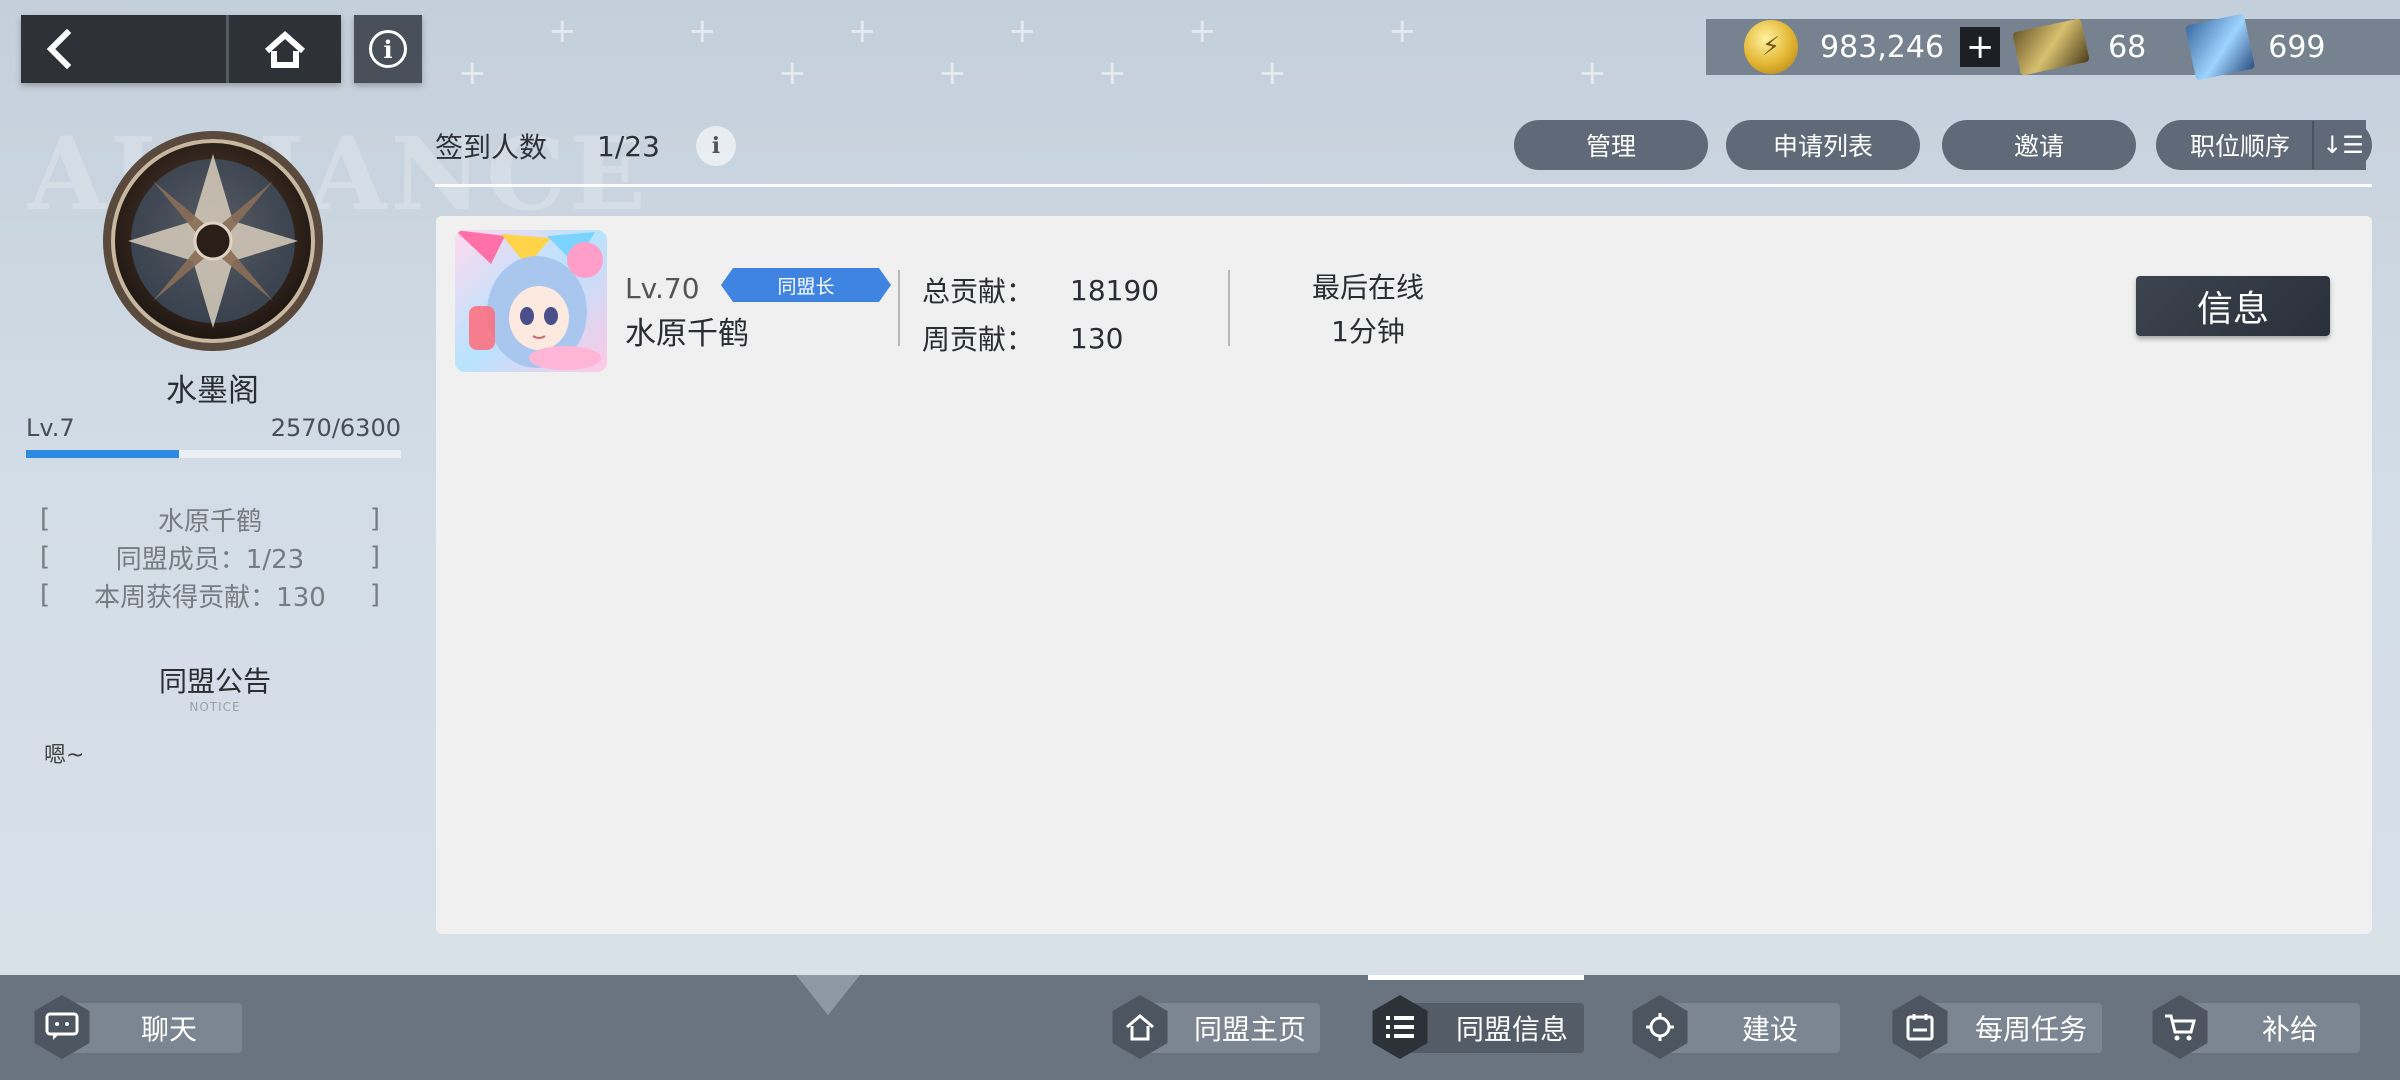 This screenshot has width=2400, height=1080. I want to click on sort-button: ↓☰, so click(2342, 145).